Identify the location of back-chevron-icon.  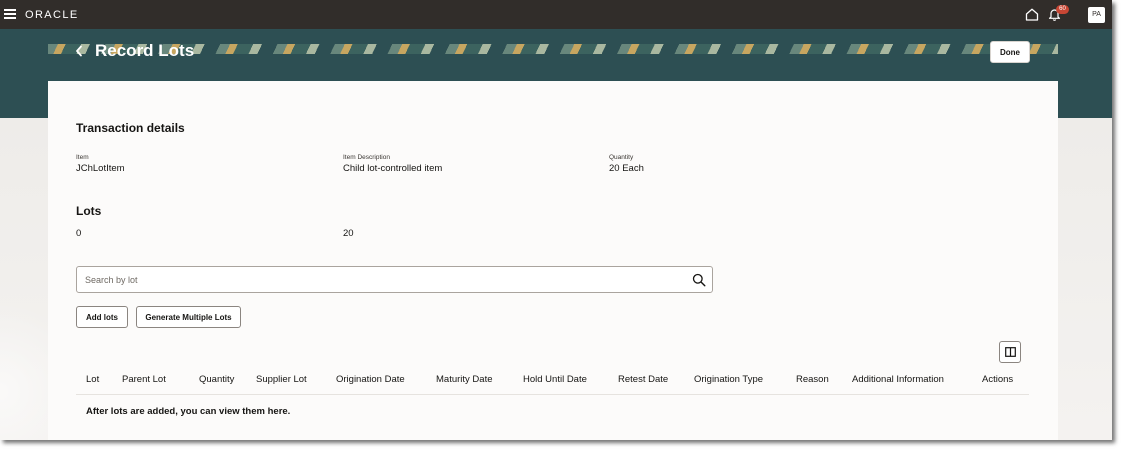
(79, 51).